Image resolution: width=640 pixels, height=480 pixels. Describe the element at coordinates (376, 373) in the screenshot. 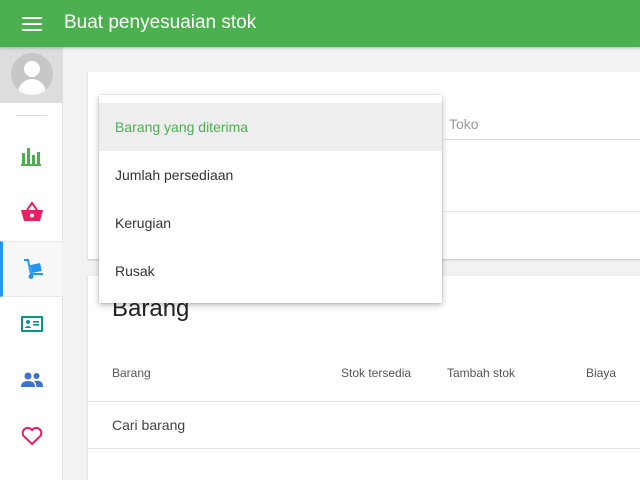

I see `column-header-stock: Stok tersedia` at that location.